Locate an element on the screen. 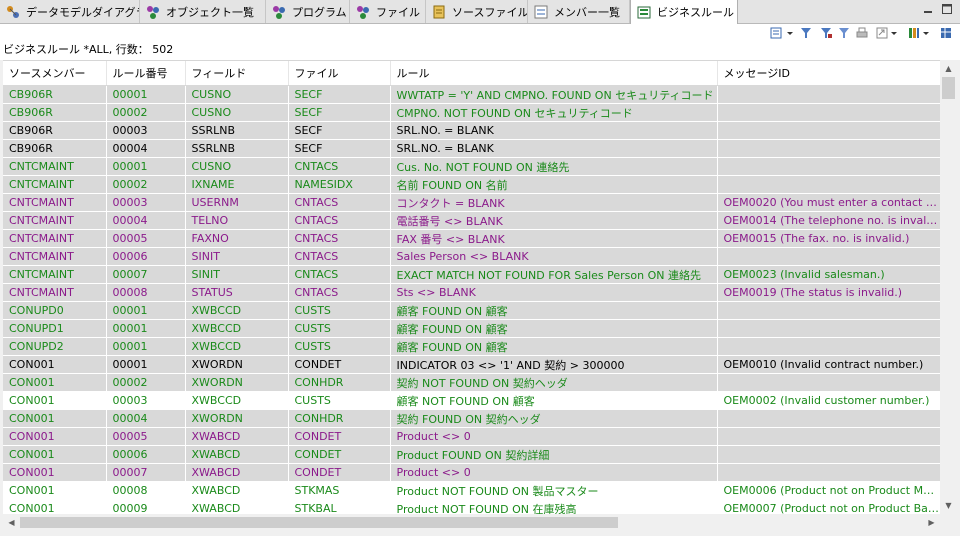  table-row: CON001 00007 XWABCD CONDET Product <> 0 is located at coordinates (471, 472).